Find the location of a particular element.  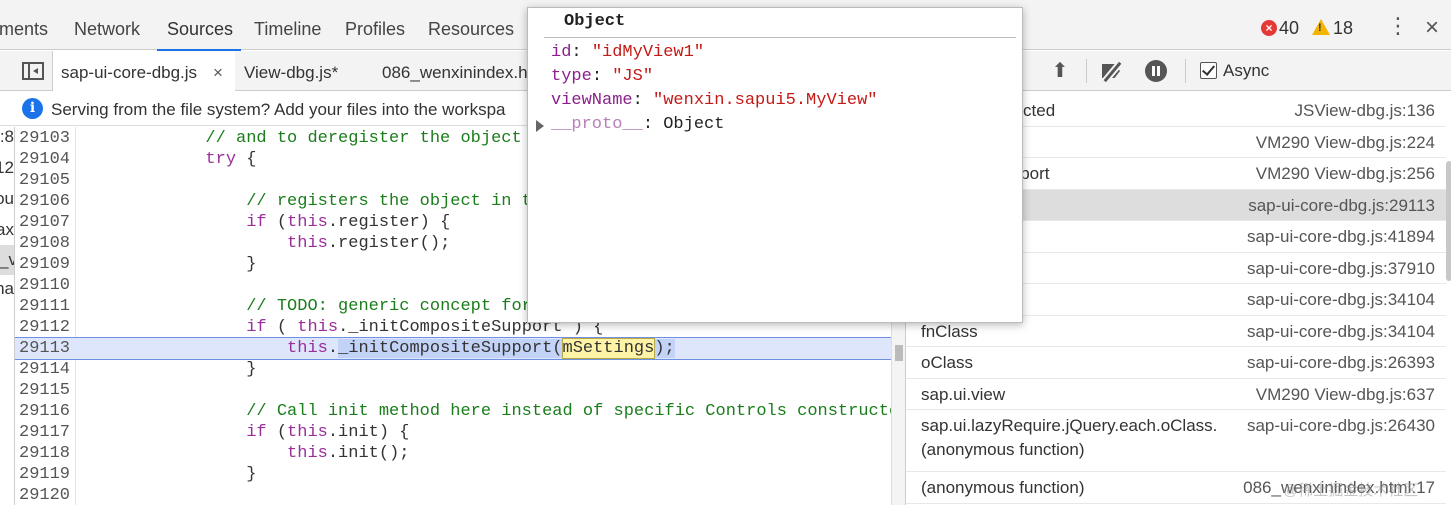

navigator-item: t:8 is located at coordinates (7, 137).